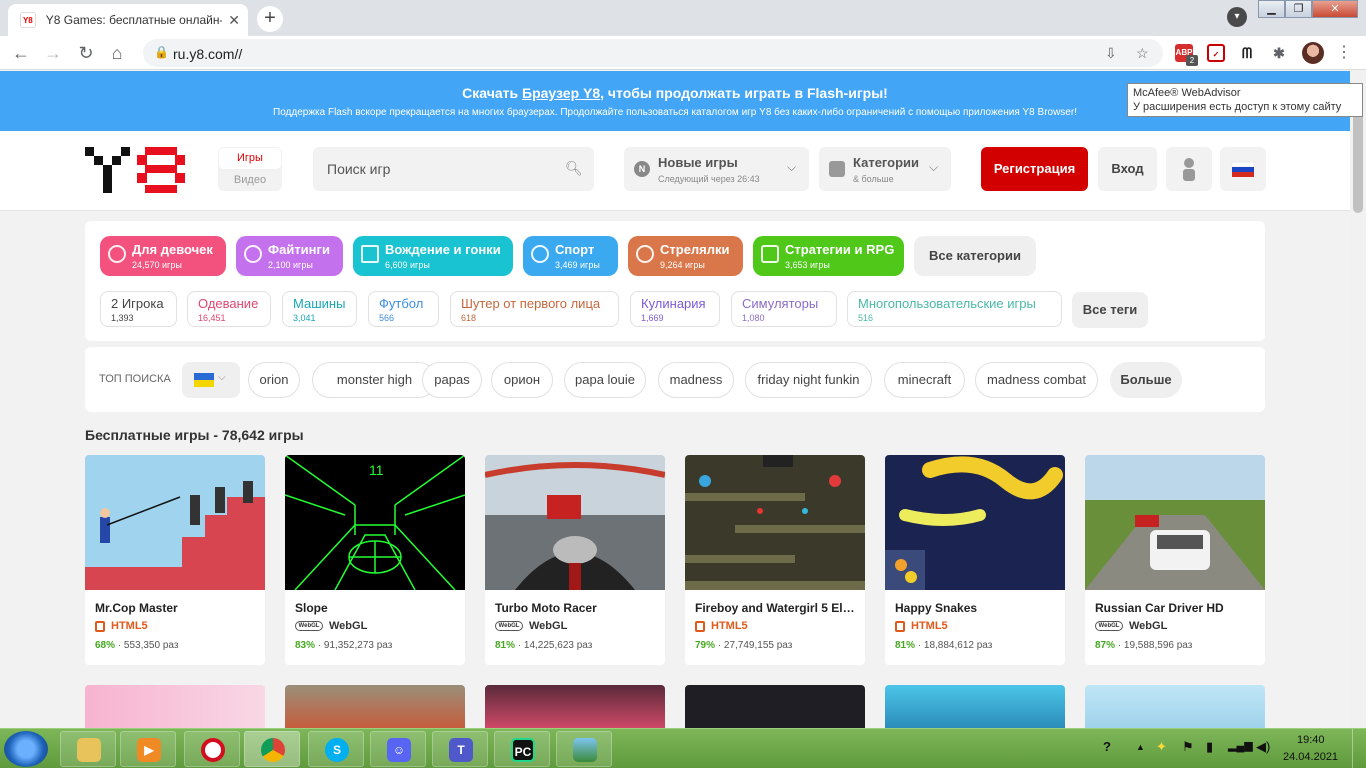 The width and height of the screenshot is (1366, 768). Describe the element at coordinates (403, 309) in the screenshot. I see `tag-football: Футбол 566` at that location.